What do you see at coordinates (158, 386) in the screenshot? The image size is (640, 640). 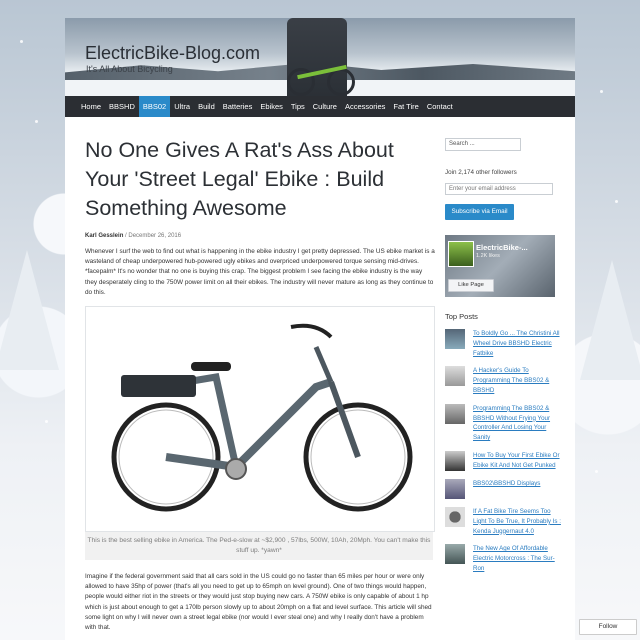 I see `bike-battery-rack` at bounding box center [158, 386].